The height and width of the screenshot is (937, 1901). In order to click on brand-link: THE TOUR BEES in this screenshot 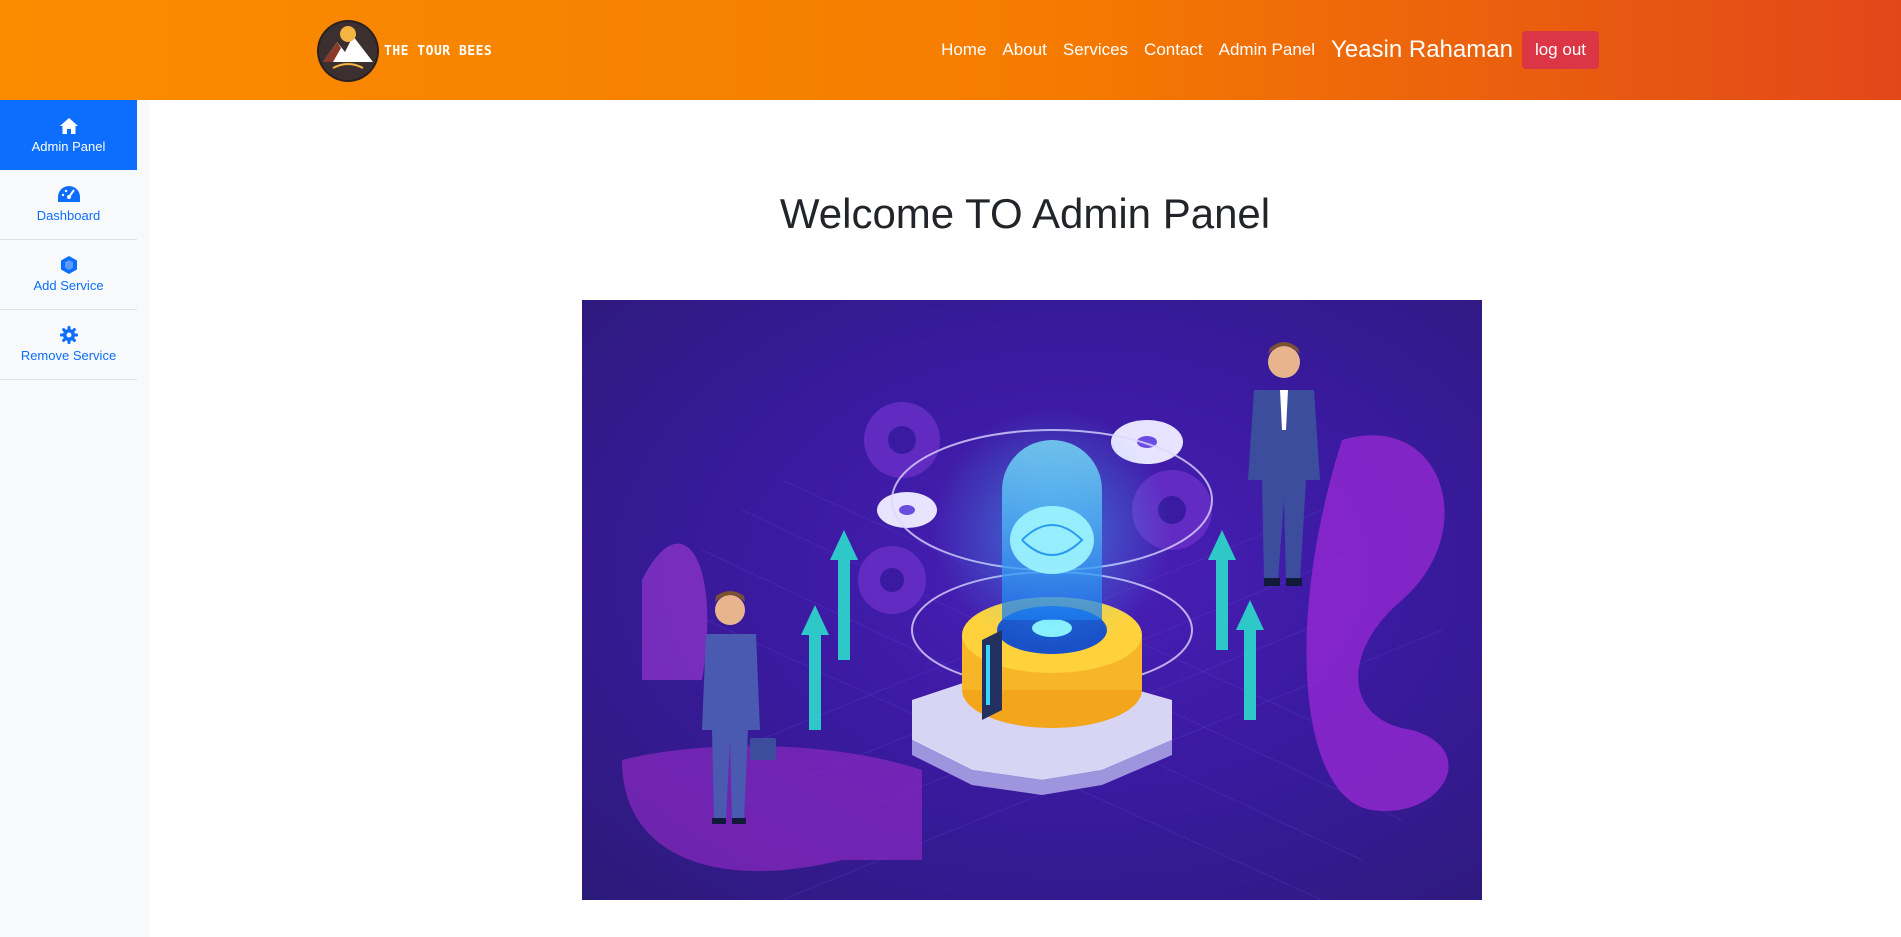, I will do `click(405, 51)`.